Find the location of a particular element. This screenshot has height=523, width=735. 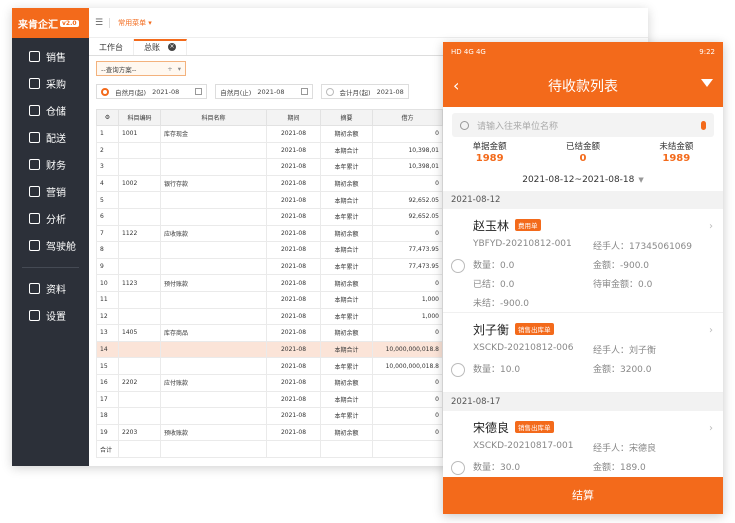

table-row: 9 2021-08 本年累计 77,473.95 is located at coordinates (269, 266).